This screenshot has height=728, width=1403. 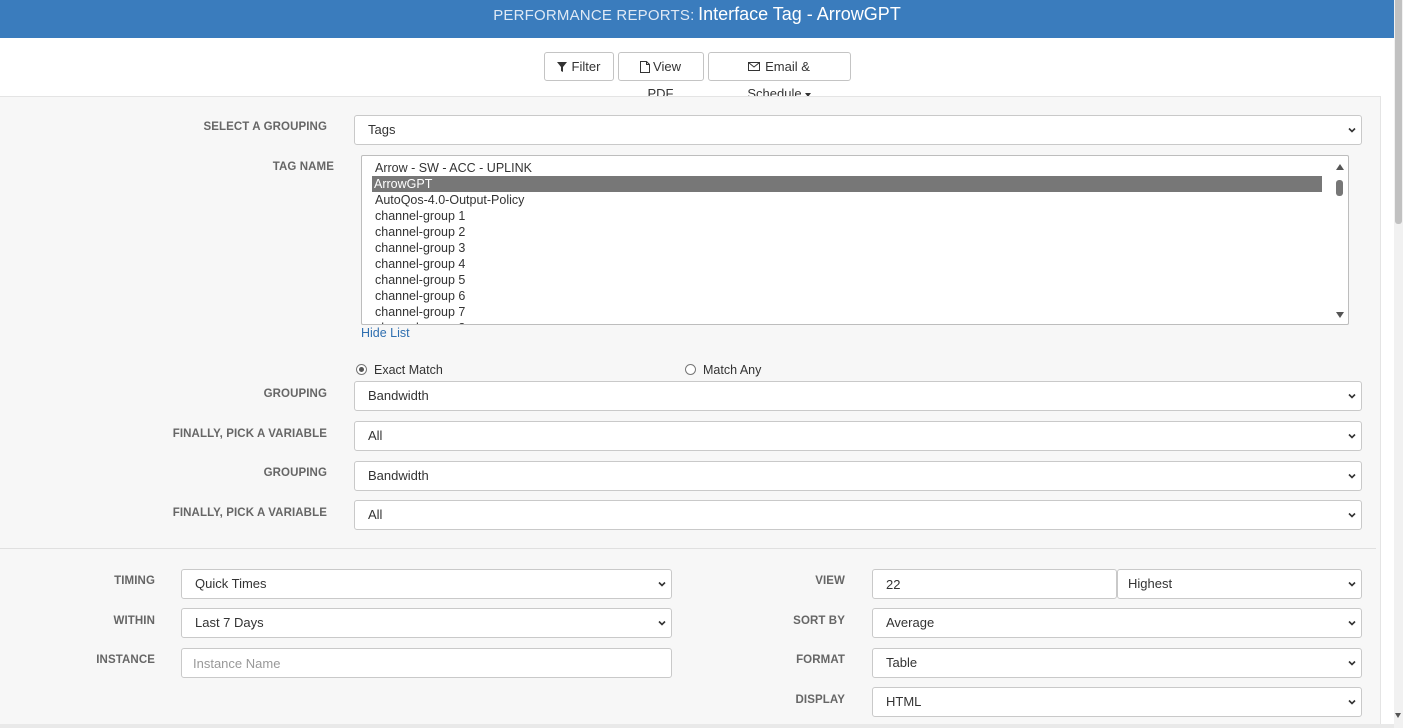 What do you see at coordinates (426, 663) in the screenshot?
I see `instance-input` at bounding box center [426, 663].